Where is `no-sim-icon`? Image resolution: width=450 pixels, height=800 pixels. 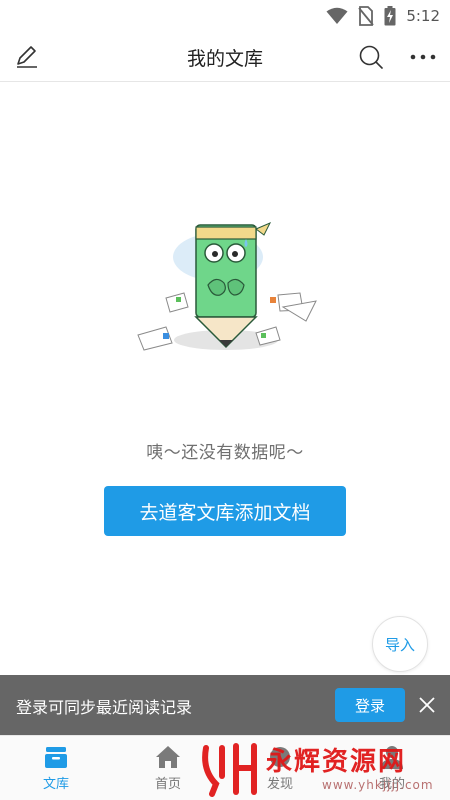 no-sim-icon is located at coordinates (366, 16).